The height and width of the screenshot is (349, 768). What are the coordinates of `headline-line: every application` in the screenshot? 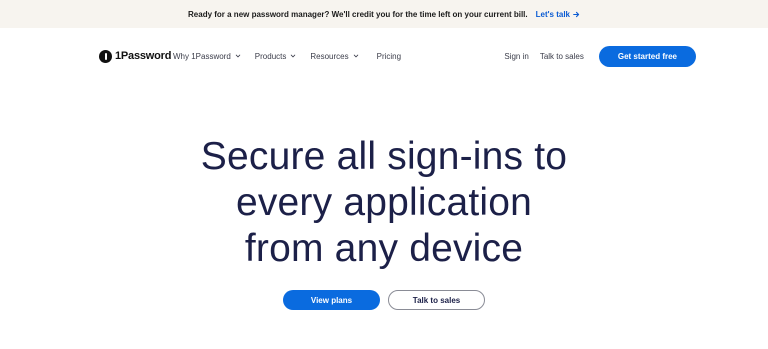 It's located at (384, 202).